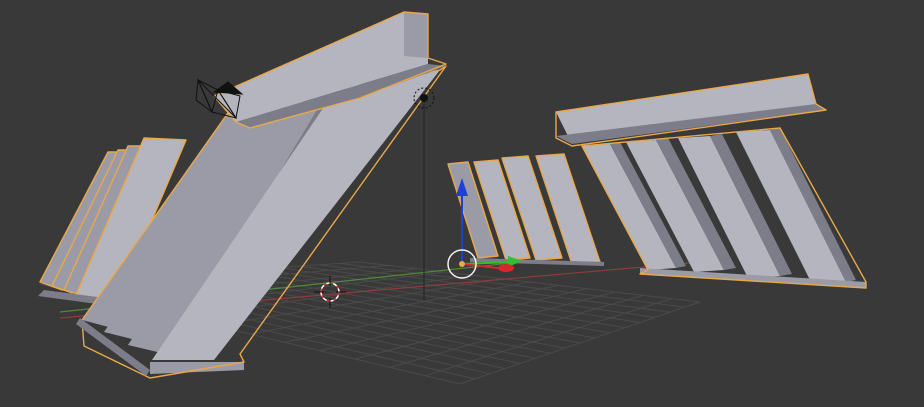 The image size is (924, 407). I want to click on grid-line, so click(425, 301).